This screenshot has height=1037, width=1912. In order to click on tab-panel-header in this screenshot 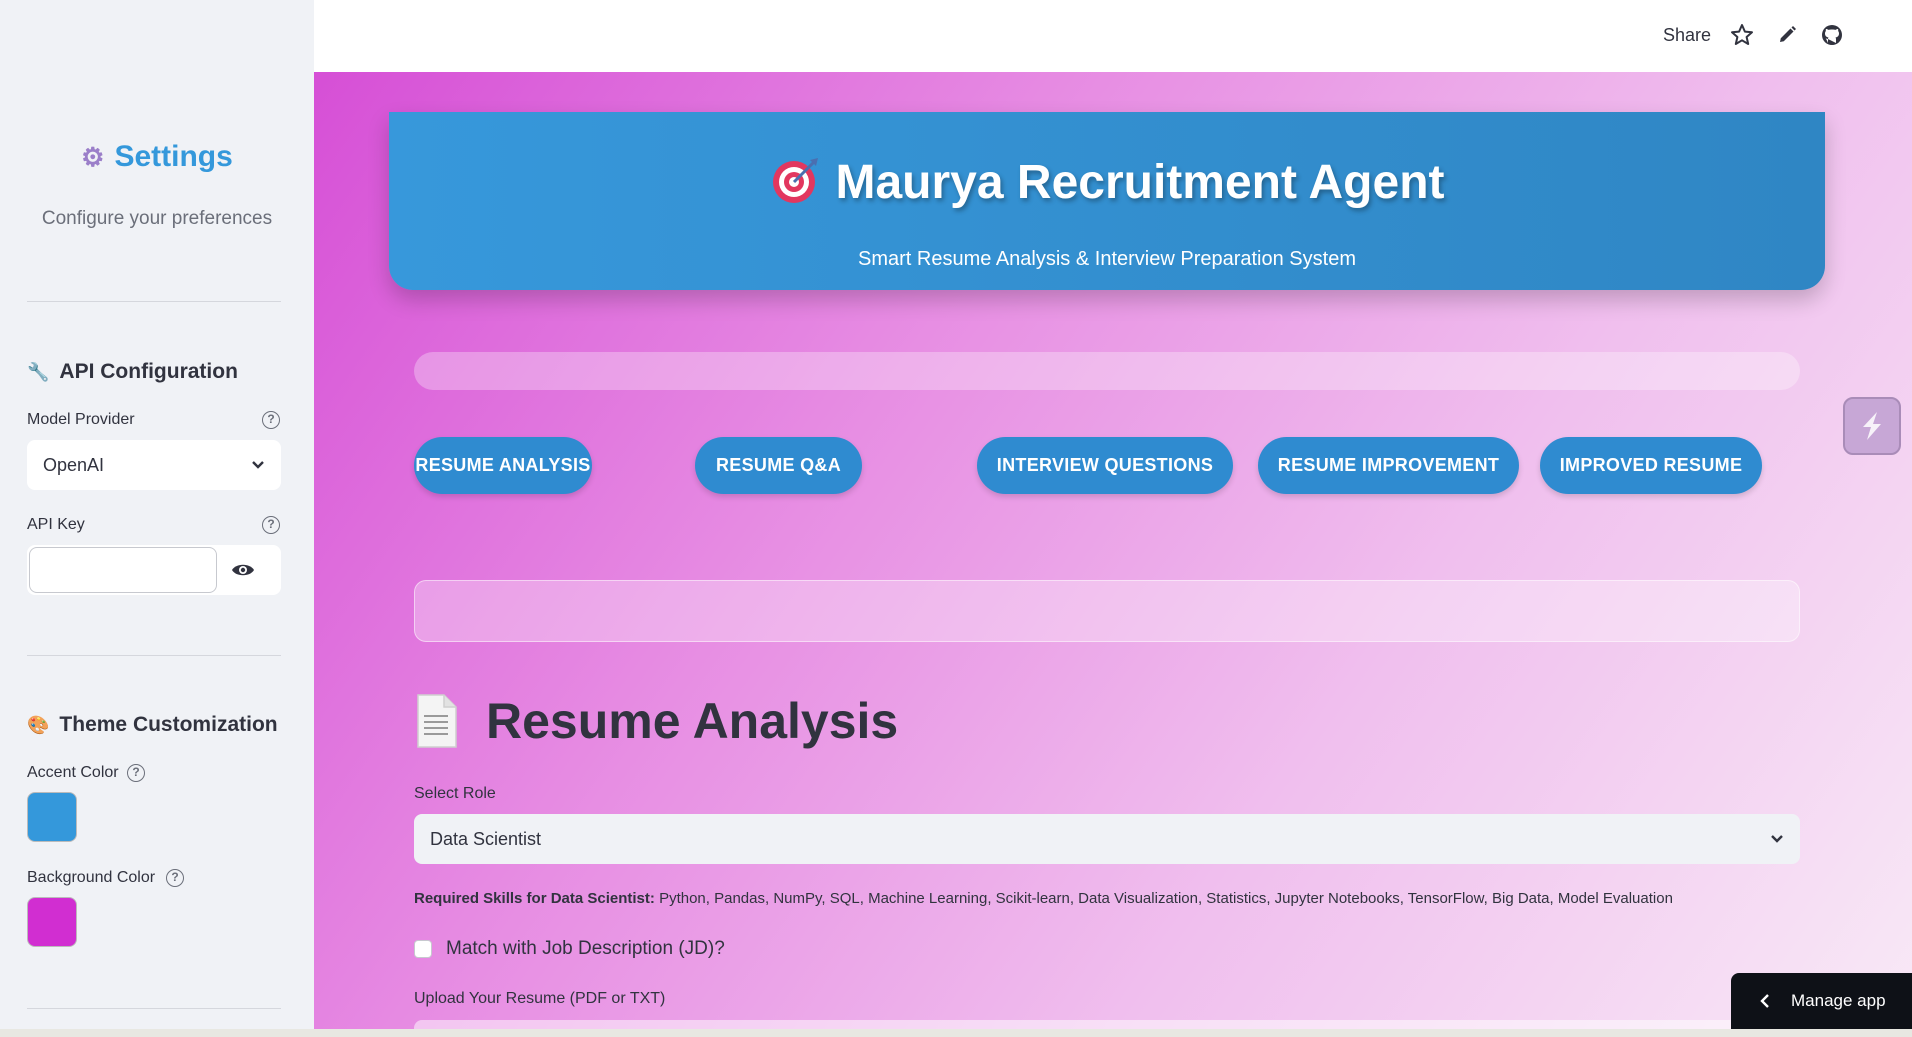, I will do `click(1107, 611)`.